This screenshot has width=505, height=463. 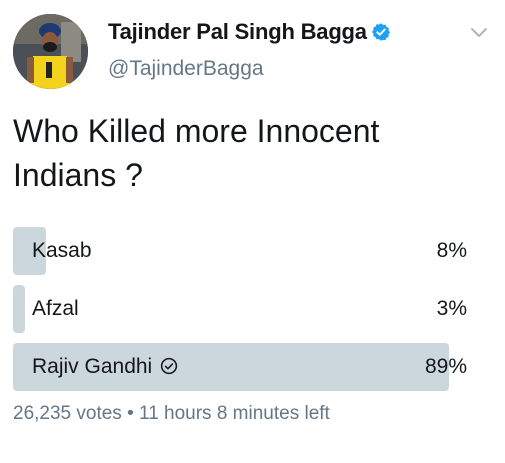 I want to click on author-name: Tajinder Pal Singh Bagga, so click(x=249, y=32).